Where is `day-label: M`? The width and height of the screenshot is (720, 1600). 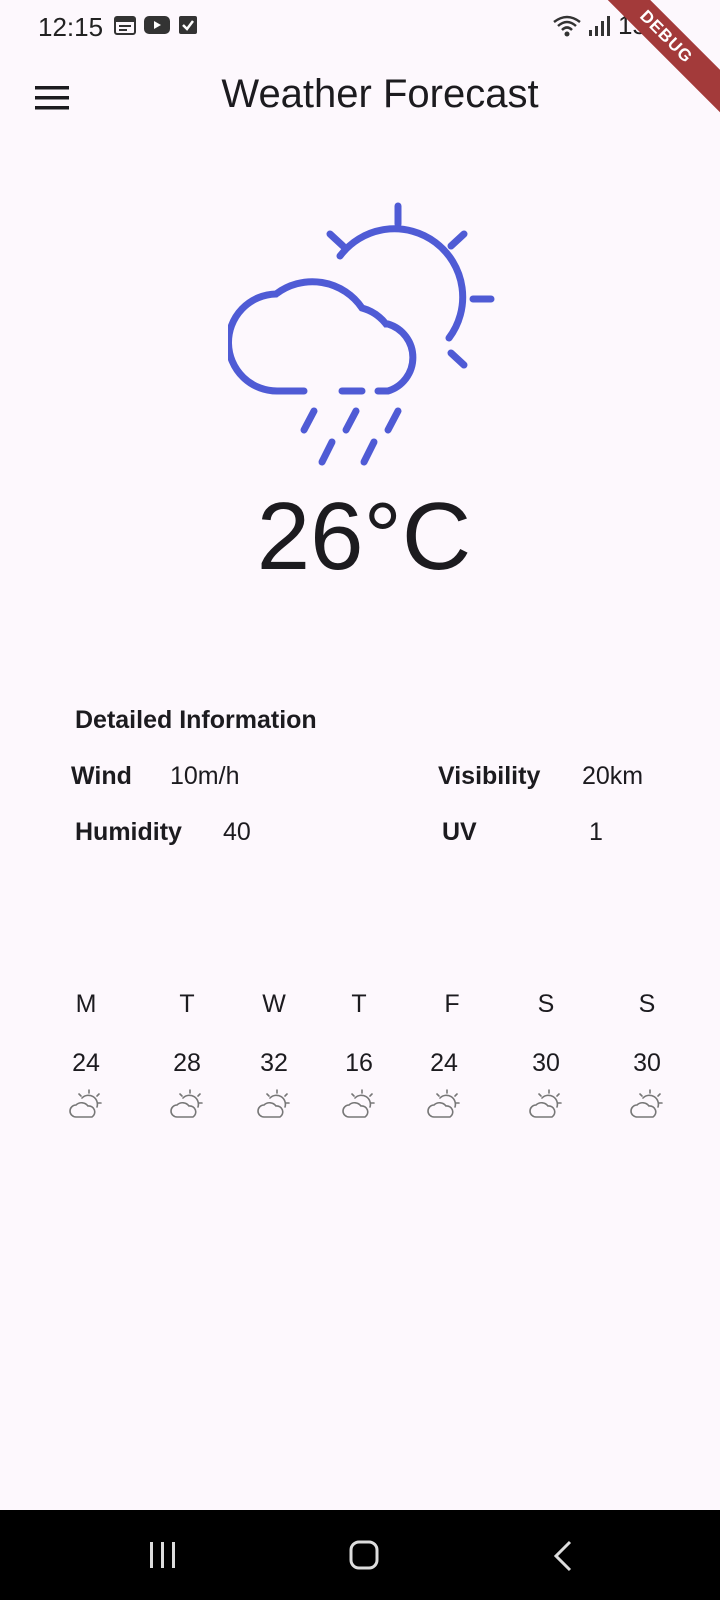 day-label: M is located at coordinates (86, 1004).